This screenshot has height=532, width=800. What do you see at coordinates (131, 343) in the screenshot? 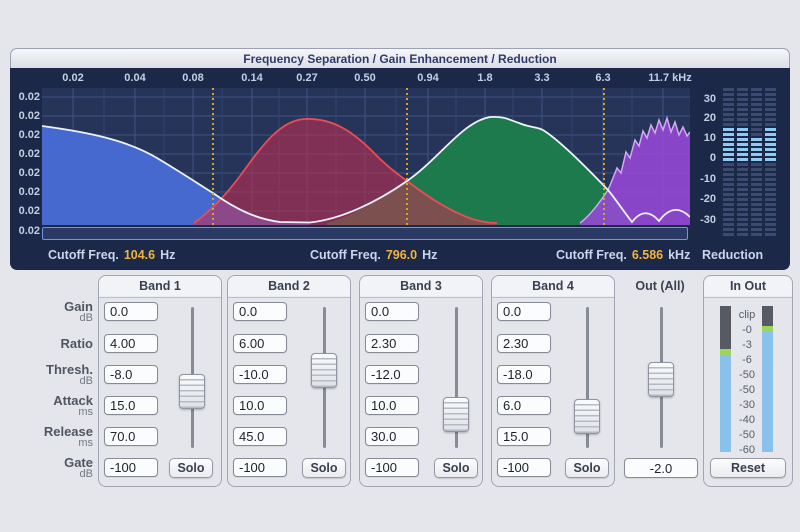
I see `band1-ratio-field: 4.00` at bounding box center [131, 343].